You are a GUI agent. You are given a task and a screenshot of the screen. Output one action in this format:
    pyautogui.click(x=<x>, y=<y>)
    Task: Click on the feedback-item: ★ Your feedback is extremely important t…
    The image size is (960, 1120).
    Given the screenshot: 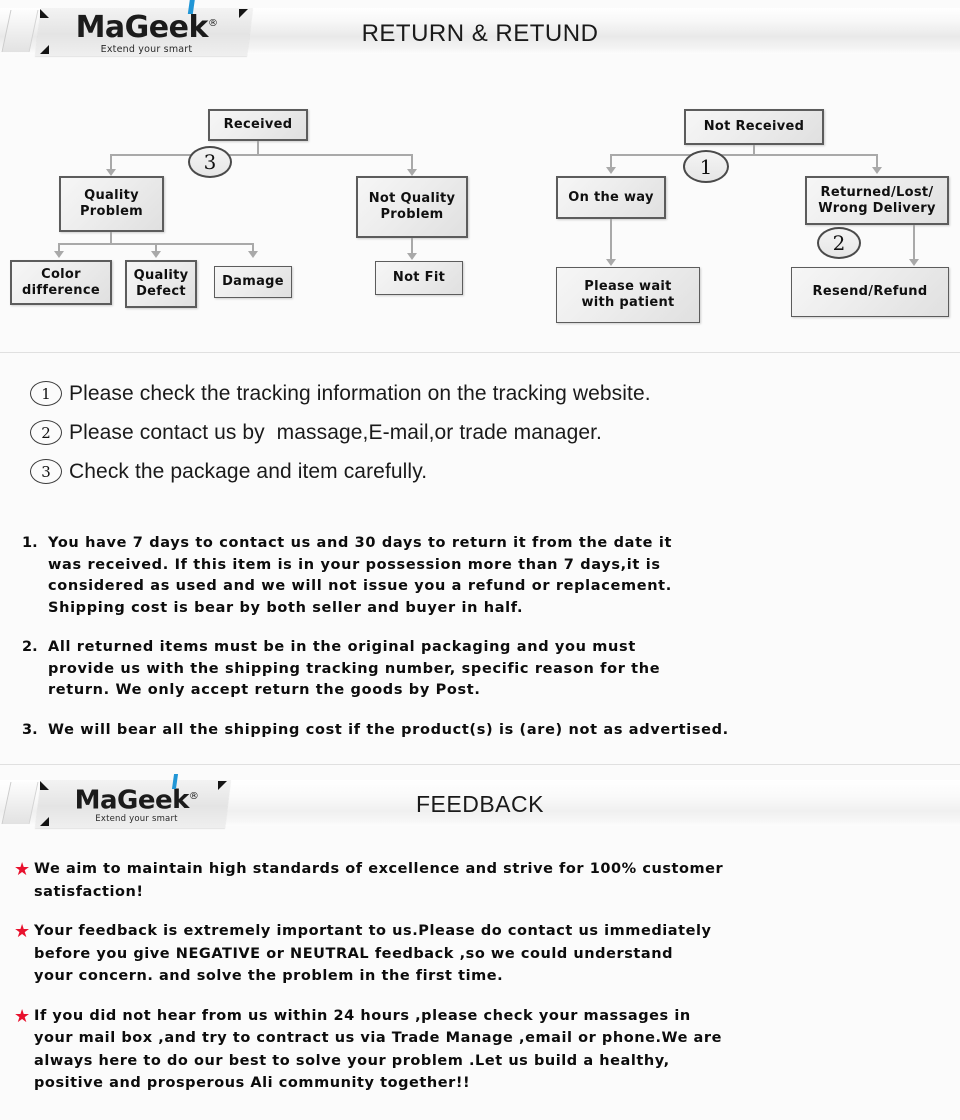 What is the action you would take?
    pyautogui.click(x=484, y=954)
    